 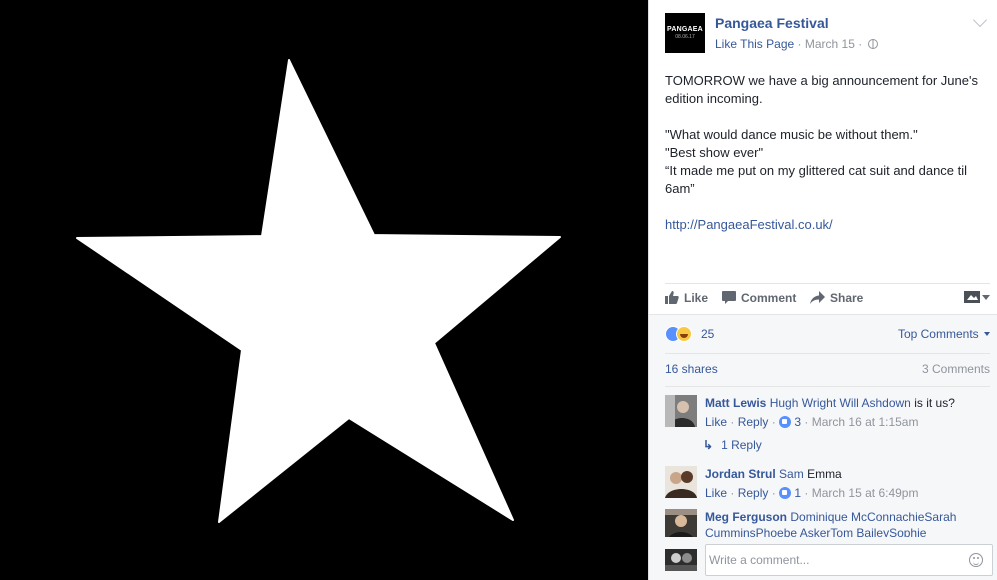 I want to click on shares-link: 16 shares, so click(x=691, y=369).